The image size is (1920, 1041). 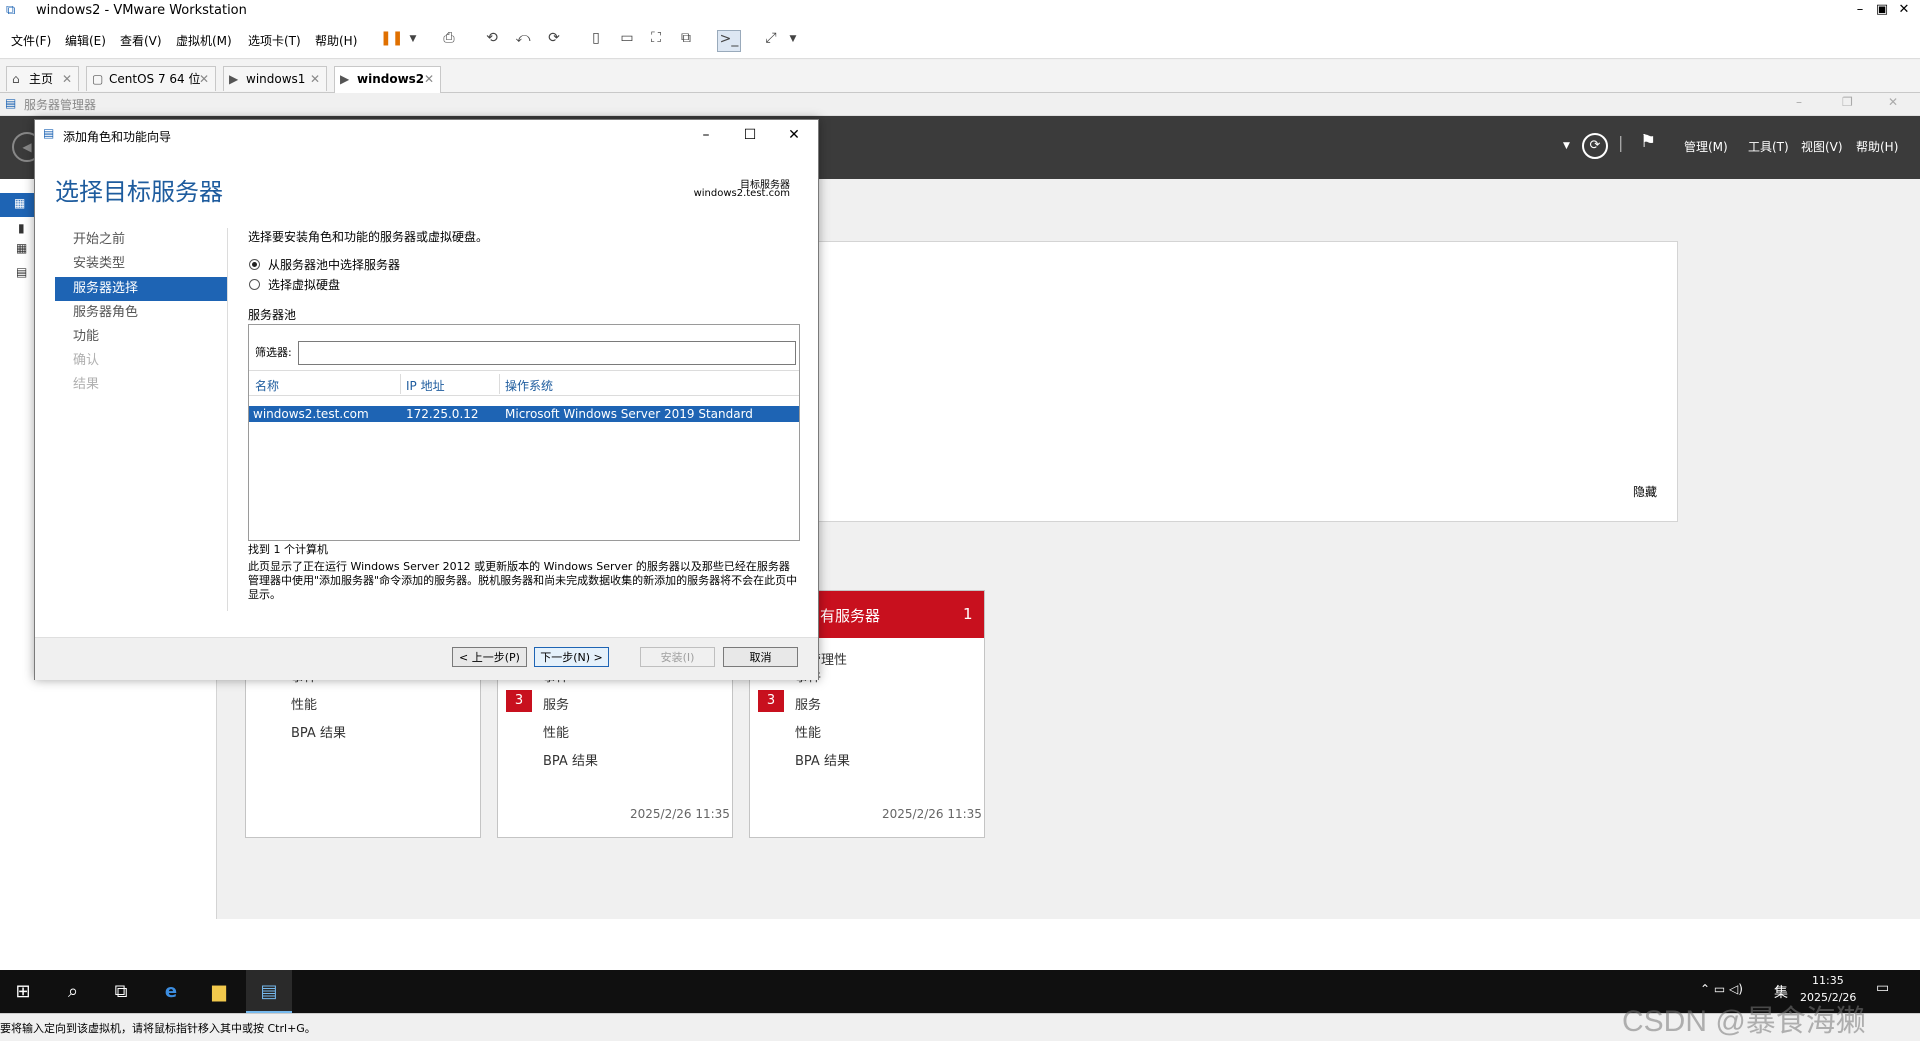 I want to click on radio-virtual-disk-label: 选择虚拟硬盘, so click(x=304, y=284).